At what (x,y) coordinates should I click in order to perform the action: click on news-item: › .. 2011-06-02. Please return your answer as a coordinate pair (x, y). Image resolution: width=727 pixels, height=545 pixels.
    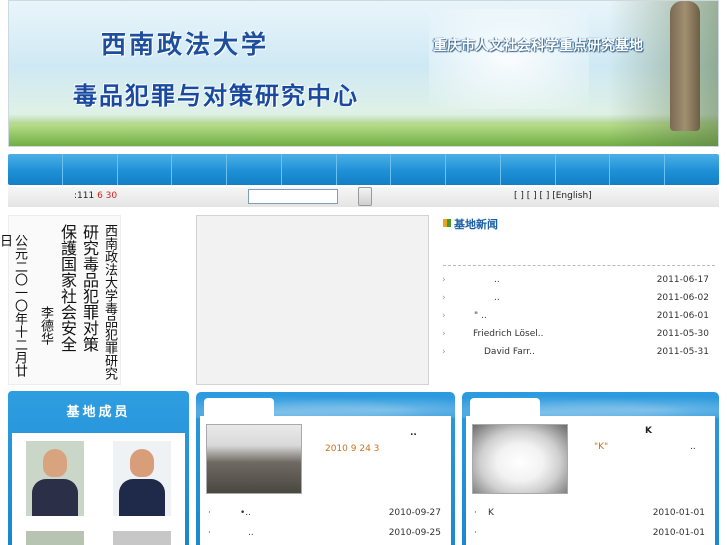
    Looking at the image, I should click on (577, 300).